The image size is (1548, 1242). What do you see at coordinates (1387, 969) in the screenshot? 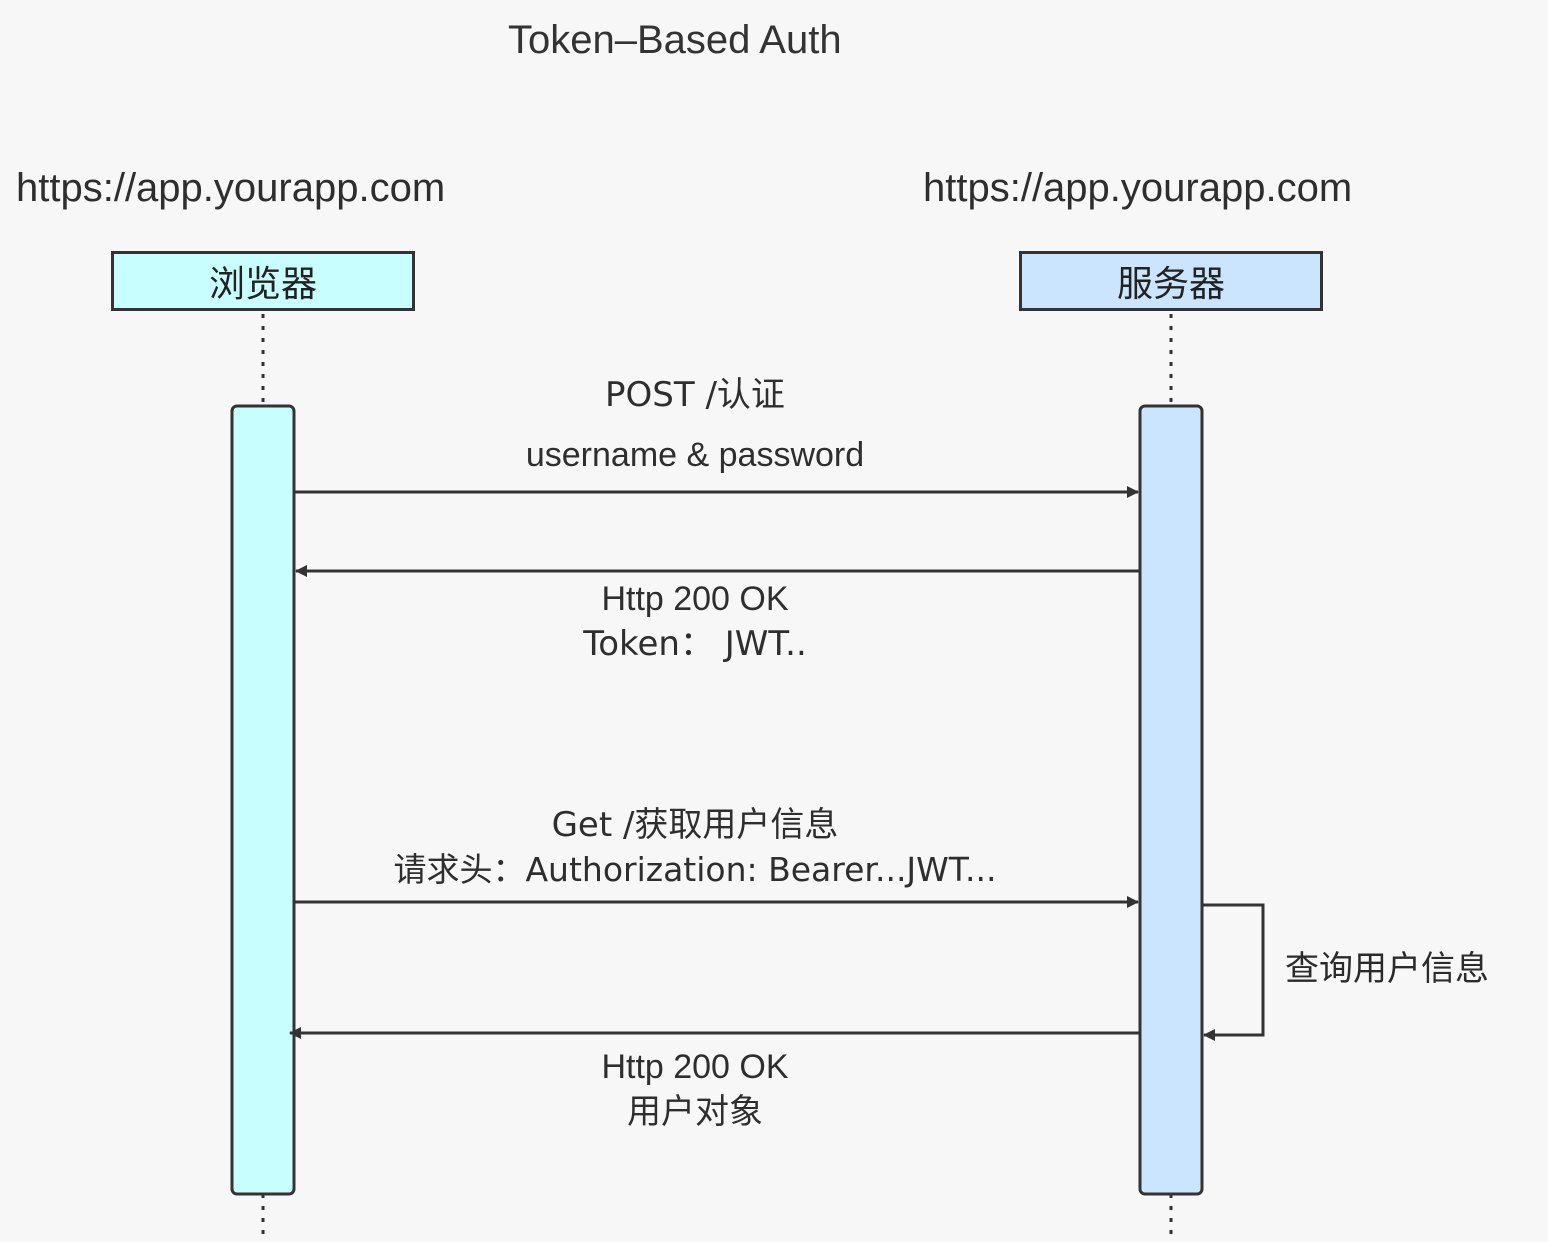
I see `message-self-query-label: 查询用户信息` at bounding box center [1387, 969].